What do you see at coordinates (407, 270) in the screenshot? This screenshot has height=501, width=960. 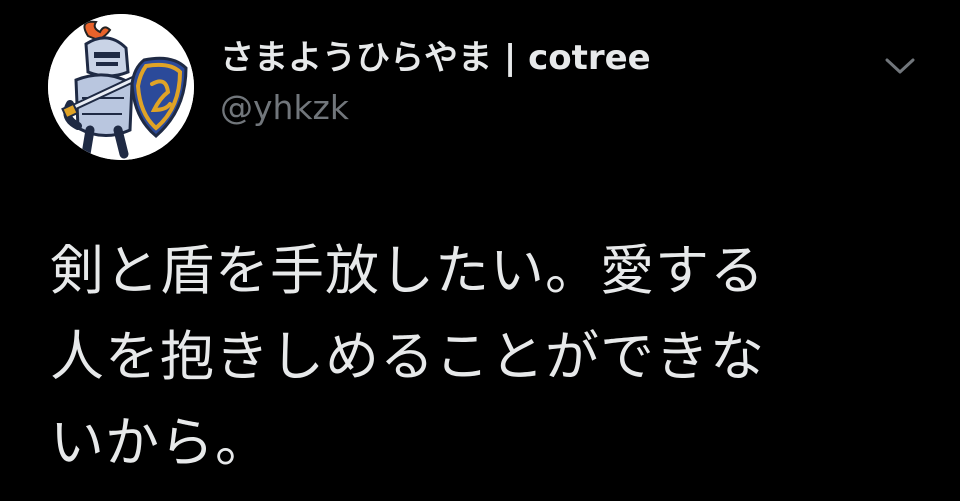 I see `tweet-text-line: 剣と盾を手放したい。愛する` at bounding box center [407, 270].